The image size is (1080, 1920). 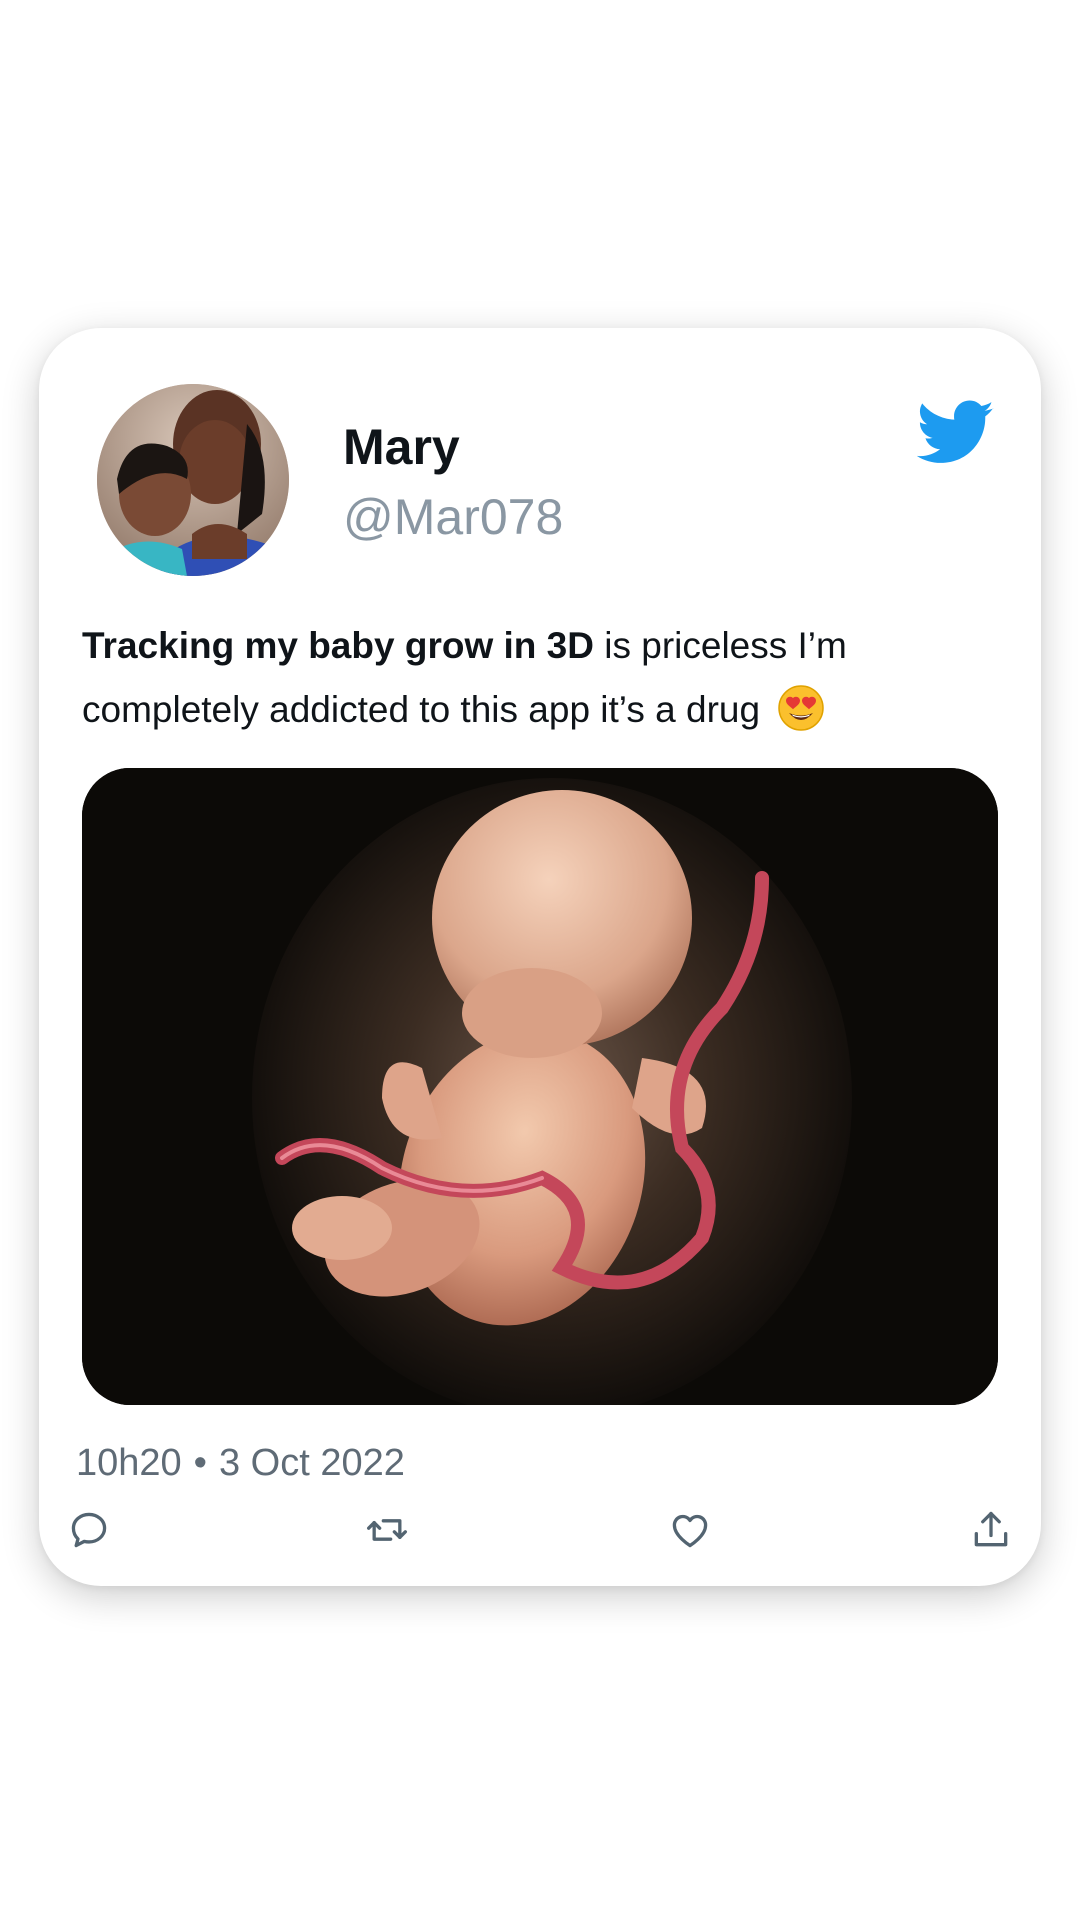 I want to click on heart-icon, so click(x=690, y=1530).